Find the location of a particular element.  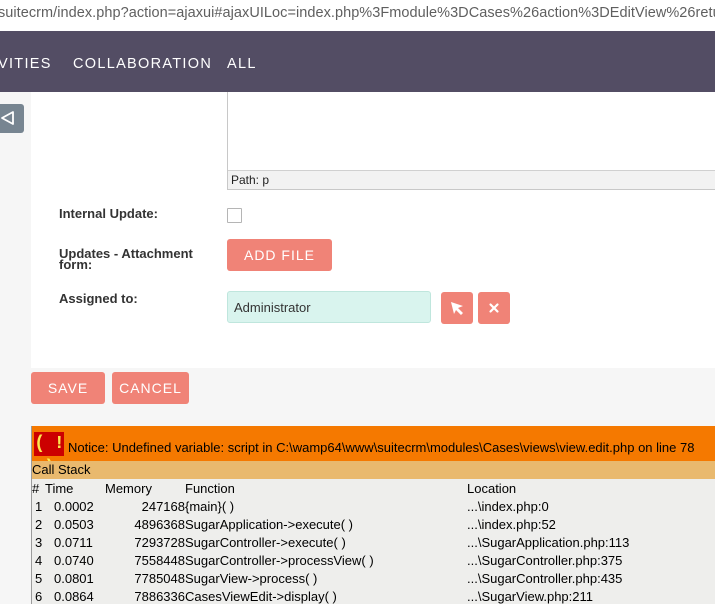

internal-update-checkbox is located at coordinates (234, 215).